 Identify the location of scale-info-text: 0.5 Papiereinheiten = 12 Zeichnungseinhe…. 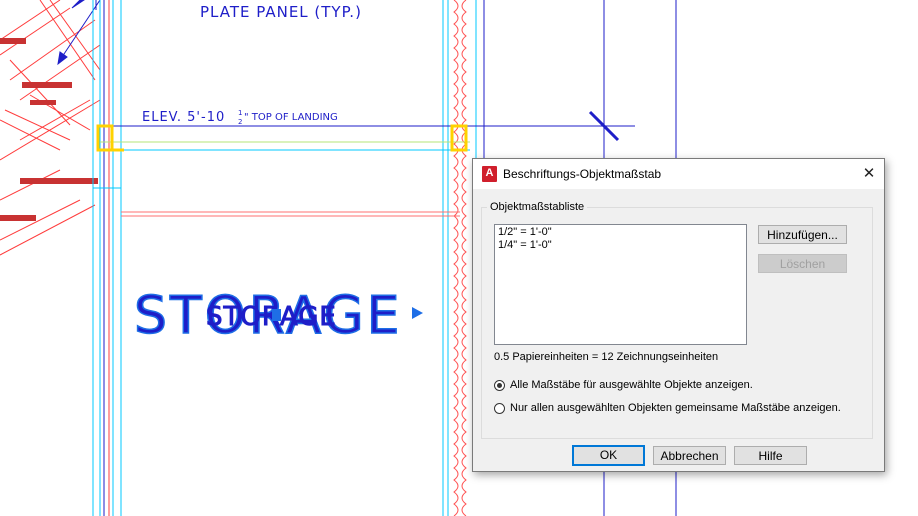
(606, 357).